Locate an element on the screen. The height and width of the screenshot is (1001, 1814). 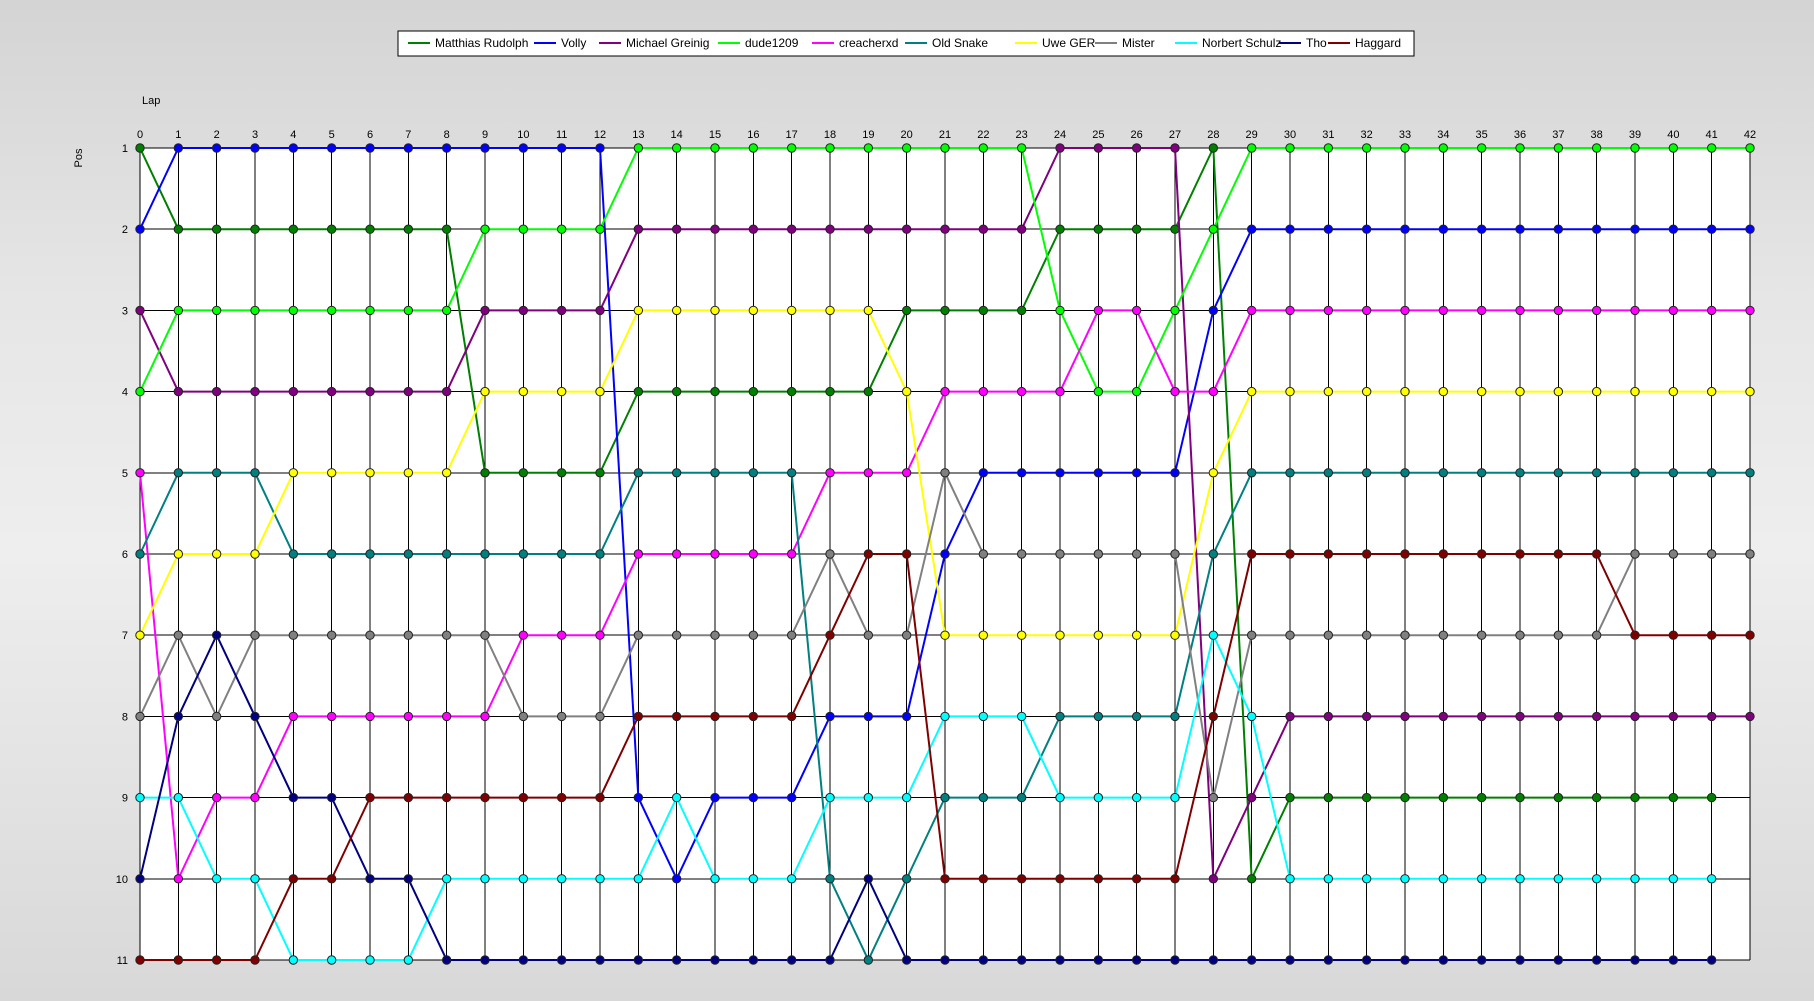
y-tick-label: 8 is located at coordinates (125, 717).